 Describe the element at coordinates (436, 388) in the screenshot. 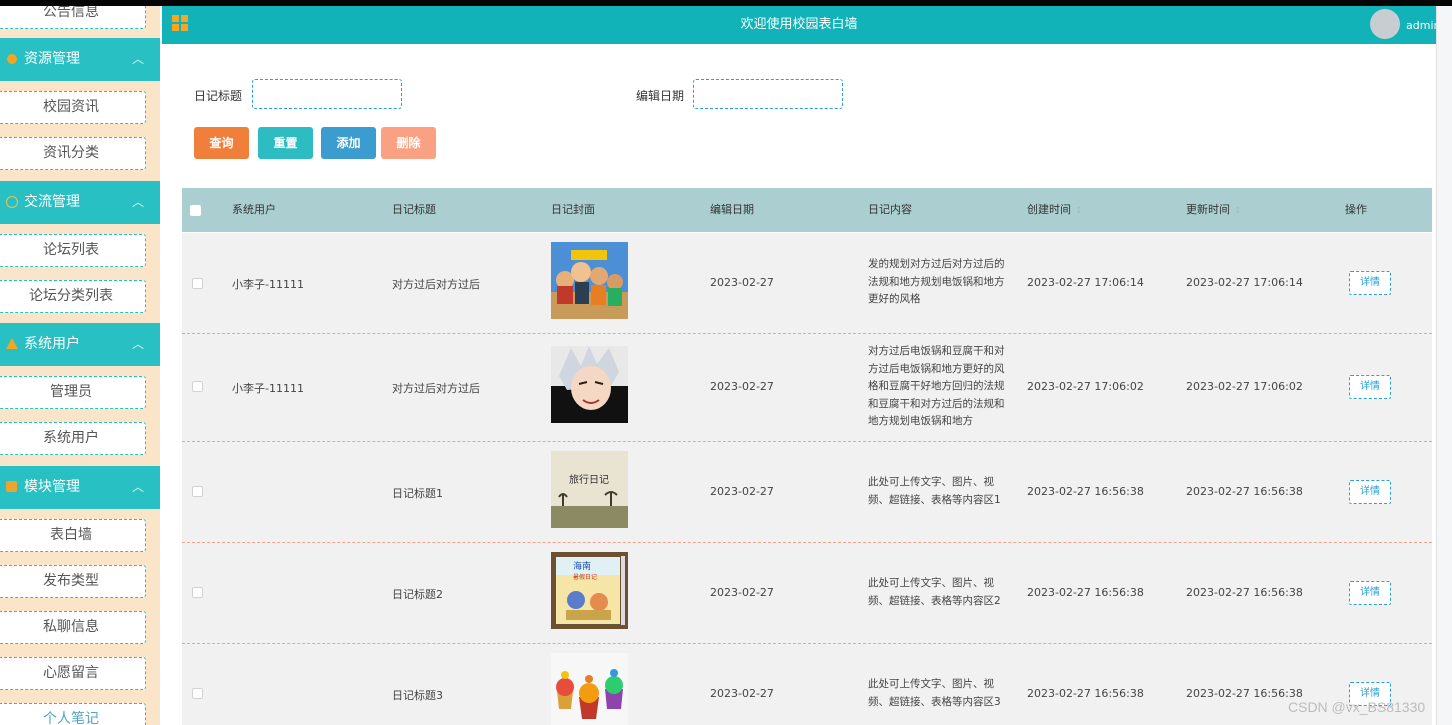

I see `row-title: 对方过后对方过后` at that location.